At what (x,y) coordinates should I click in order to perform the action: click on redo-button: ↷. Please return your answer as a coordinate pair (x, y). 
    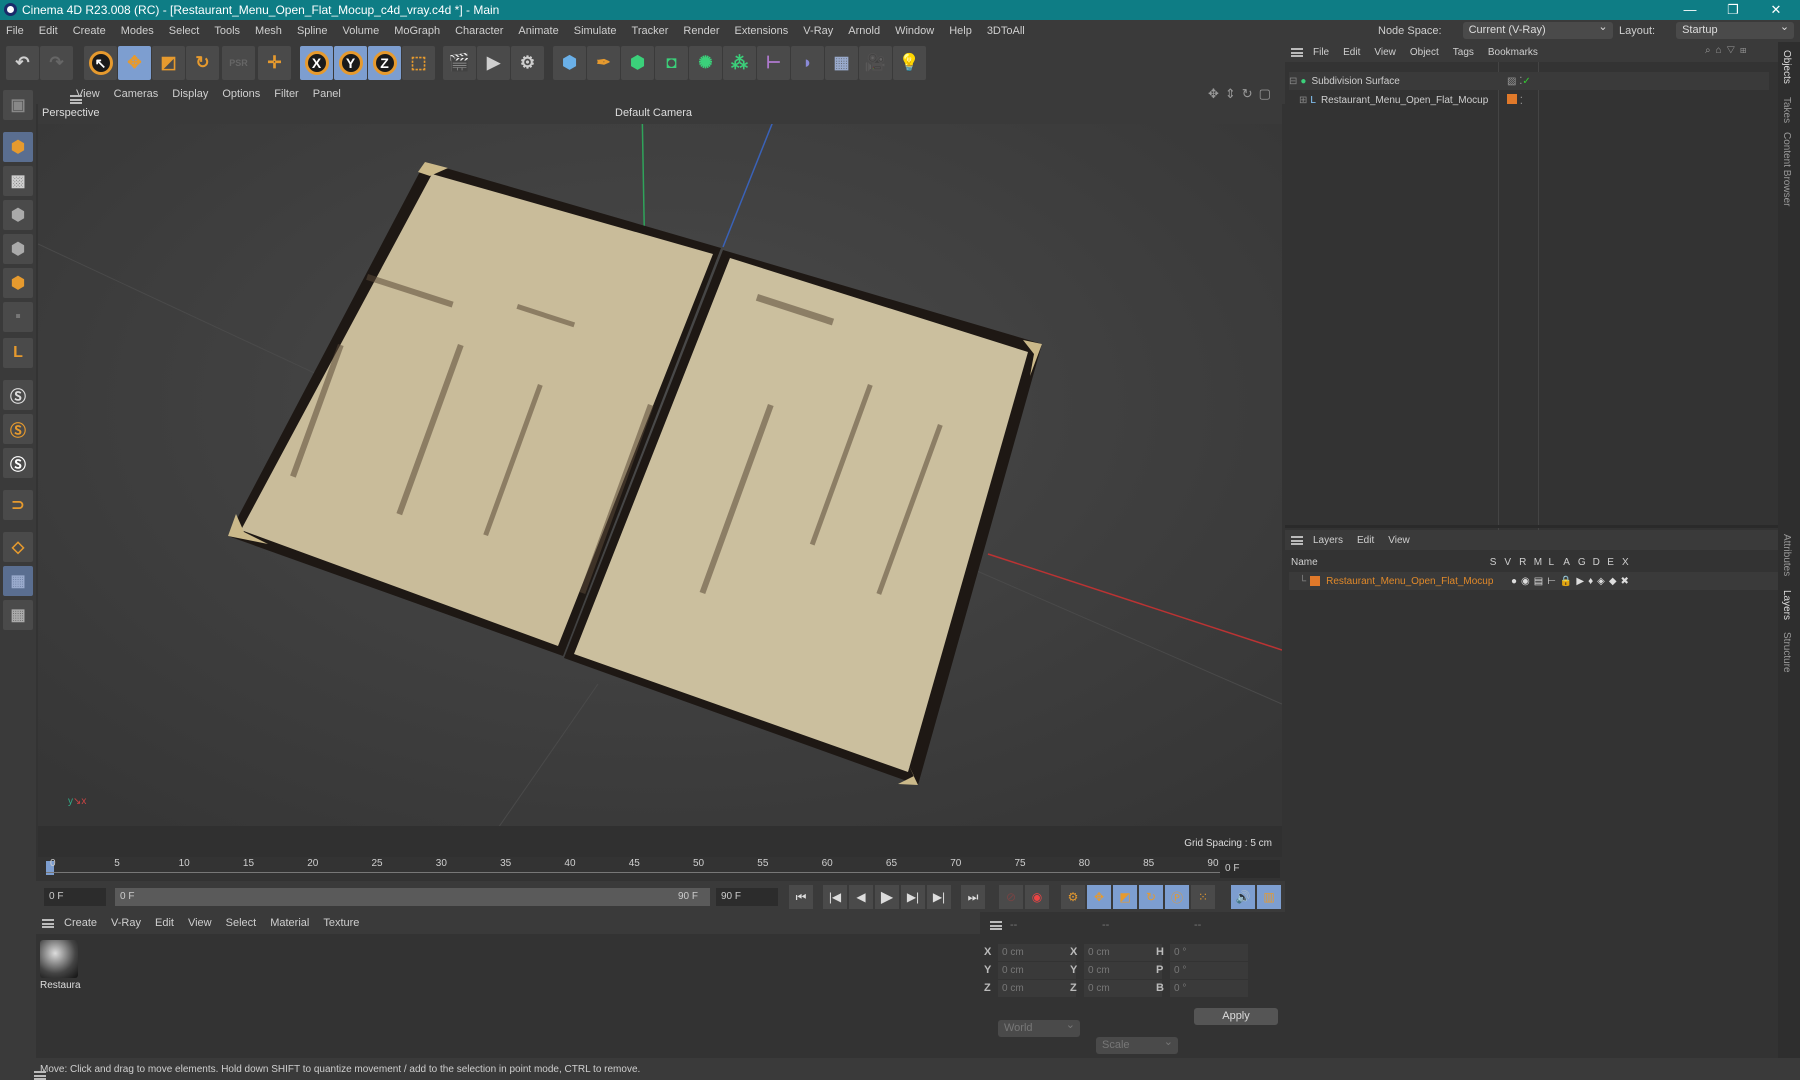
    Looking at the image, I should click on (56, 63).